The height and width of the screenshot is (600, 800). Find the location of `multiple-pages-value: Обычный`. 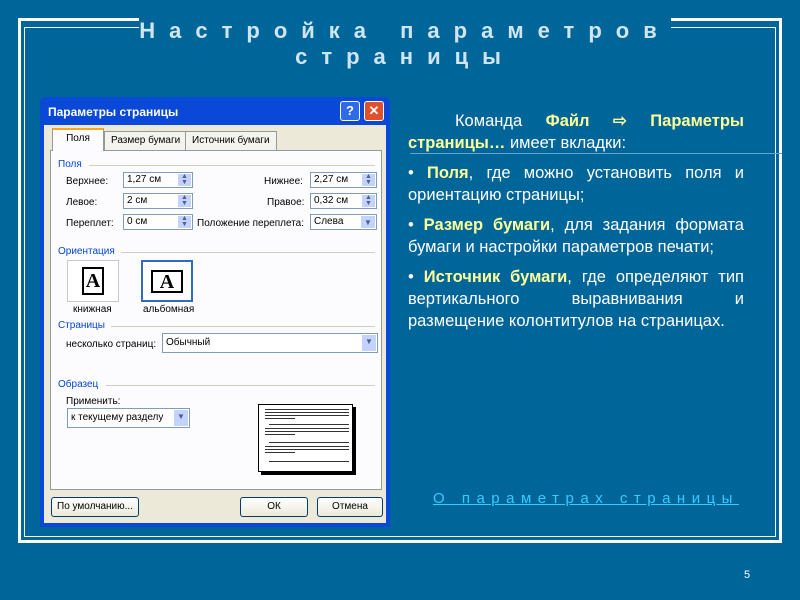

multiple-pages-value: Обычный is located at coordinates (188, 342).